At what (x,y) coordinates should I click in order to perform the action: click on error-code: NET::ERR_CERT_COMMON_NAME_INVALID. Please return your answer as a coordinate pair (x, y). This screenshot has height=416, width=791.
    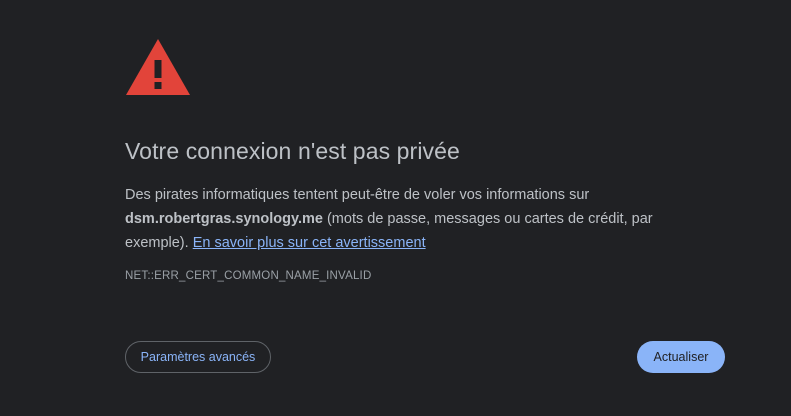
    Looking at the image, I should click on (248, 276).